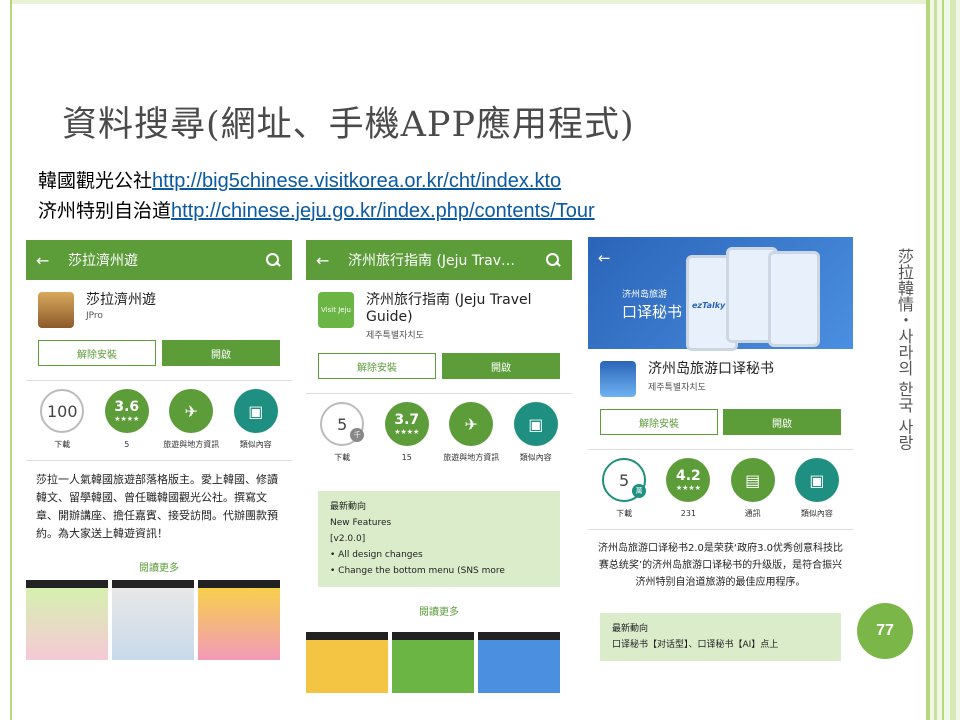  I want to click on rating-stat: 4.2 ★★★★ 231, so click(688, 488).